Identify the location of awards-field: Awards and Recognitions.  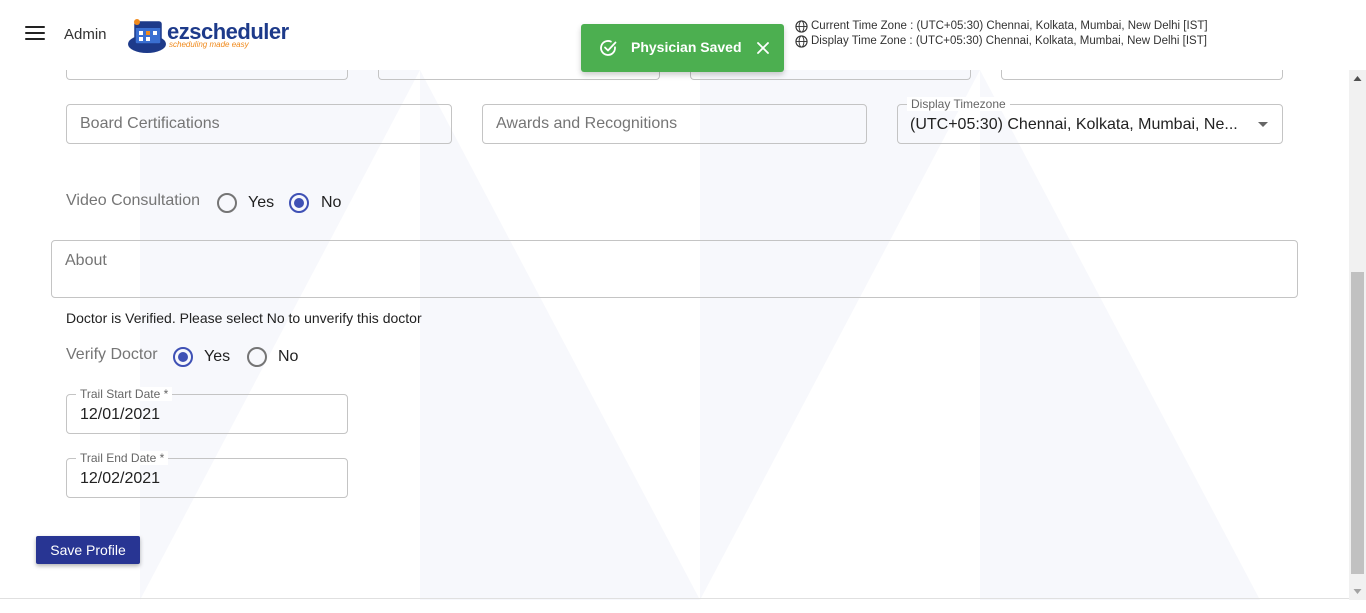
(674, 124).